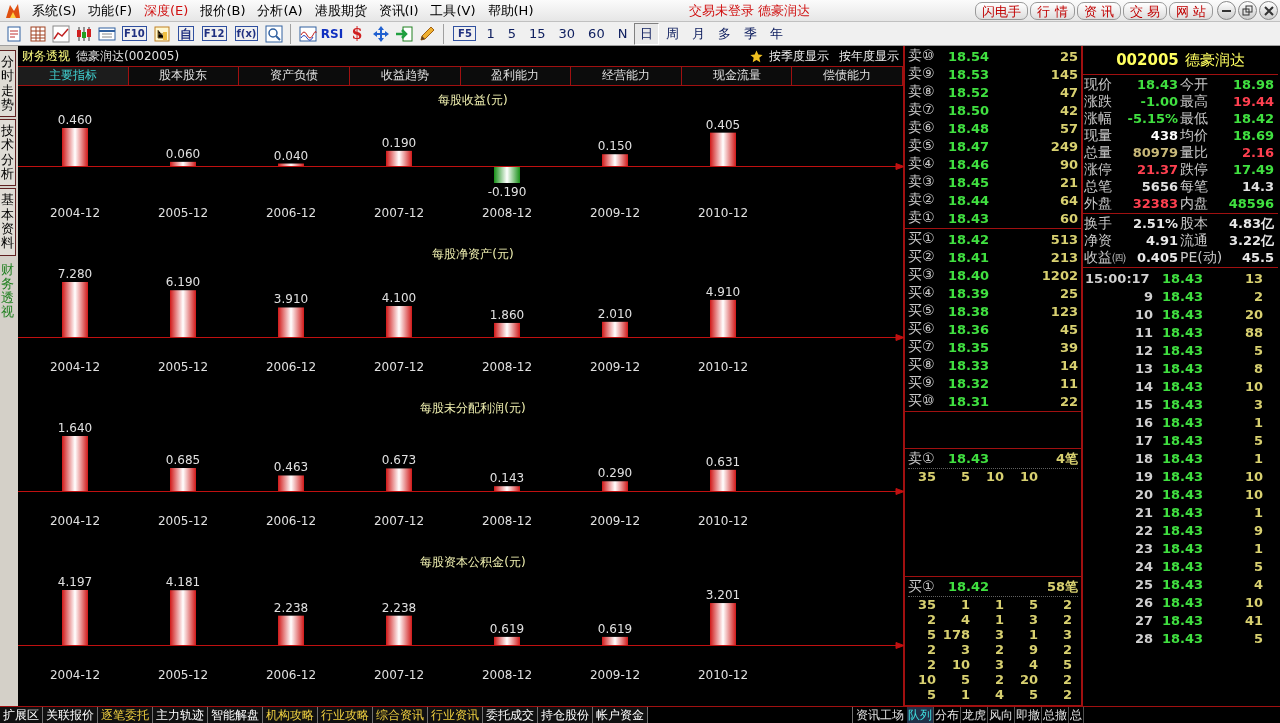  Describe the element at coordinates (1052, 10) in the screenshot. I see `nav-button: 行 情` at that location.